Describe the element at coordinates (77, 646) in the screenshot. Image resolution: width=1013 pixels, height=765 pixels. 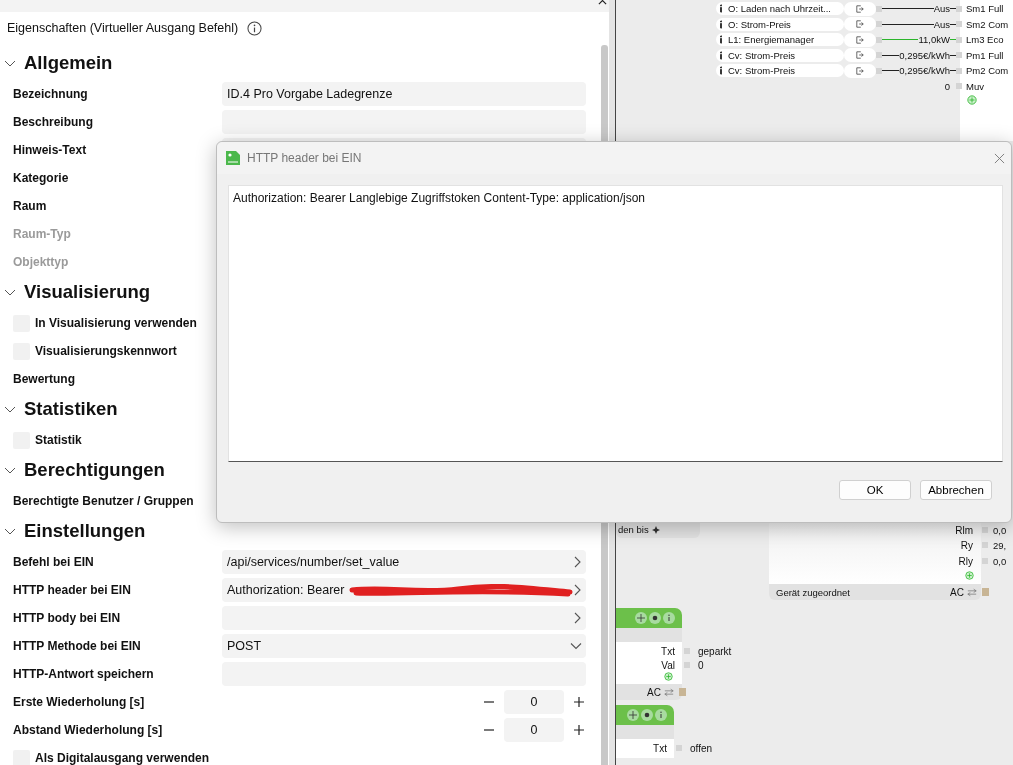
I see `field-label: HTTP Methode bei EIN` at that location.